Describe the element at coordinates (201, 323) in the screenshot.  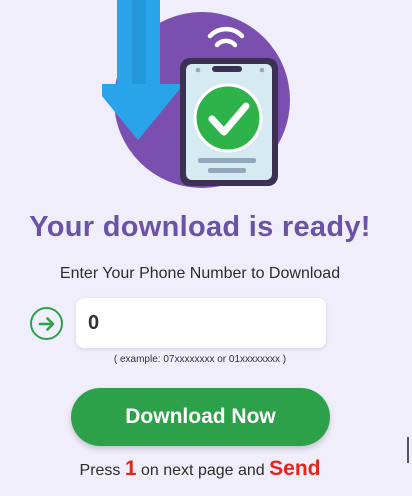
I see `phone-number-input` at that location.